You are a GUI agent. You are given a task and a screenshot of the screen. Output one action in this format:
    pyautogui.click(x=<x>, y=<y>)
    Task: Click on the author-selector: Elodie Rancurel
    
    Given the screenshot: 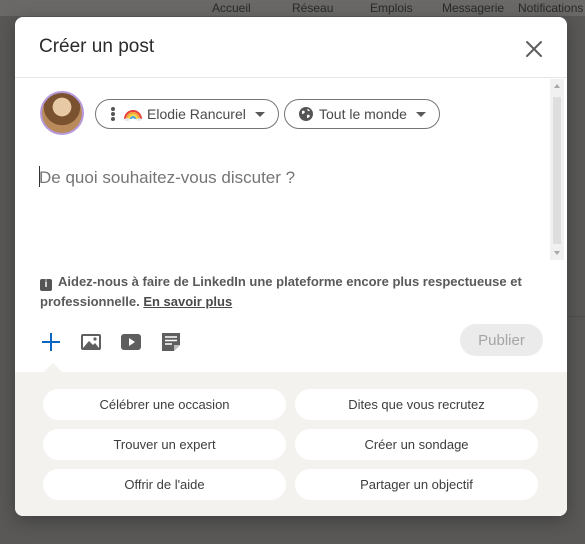 What is the action you would take?
    pyautogui.click(x=187, y=114)
    